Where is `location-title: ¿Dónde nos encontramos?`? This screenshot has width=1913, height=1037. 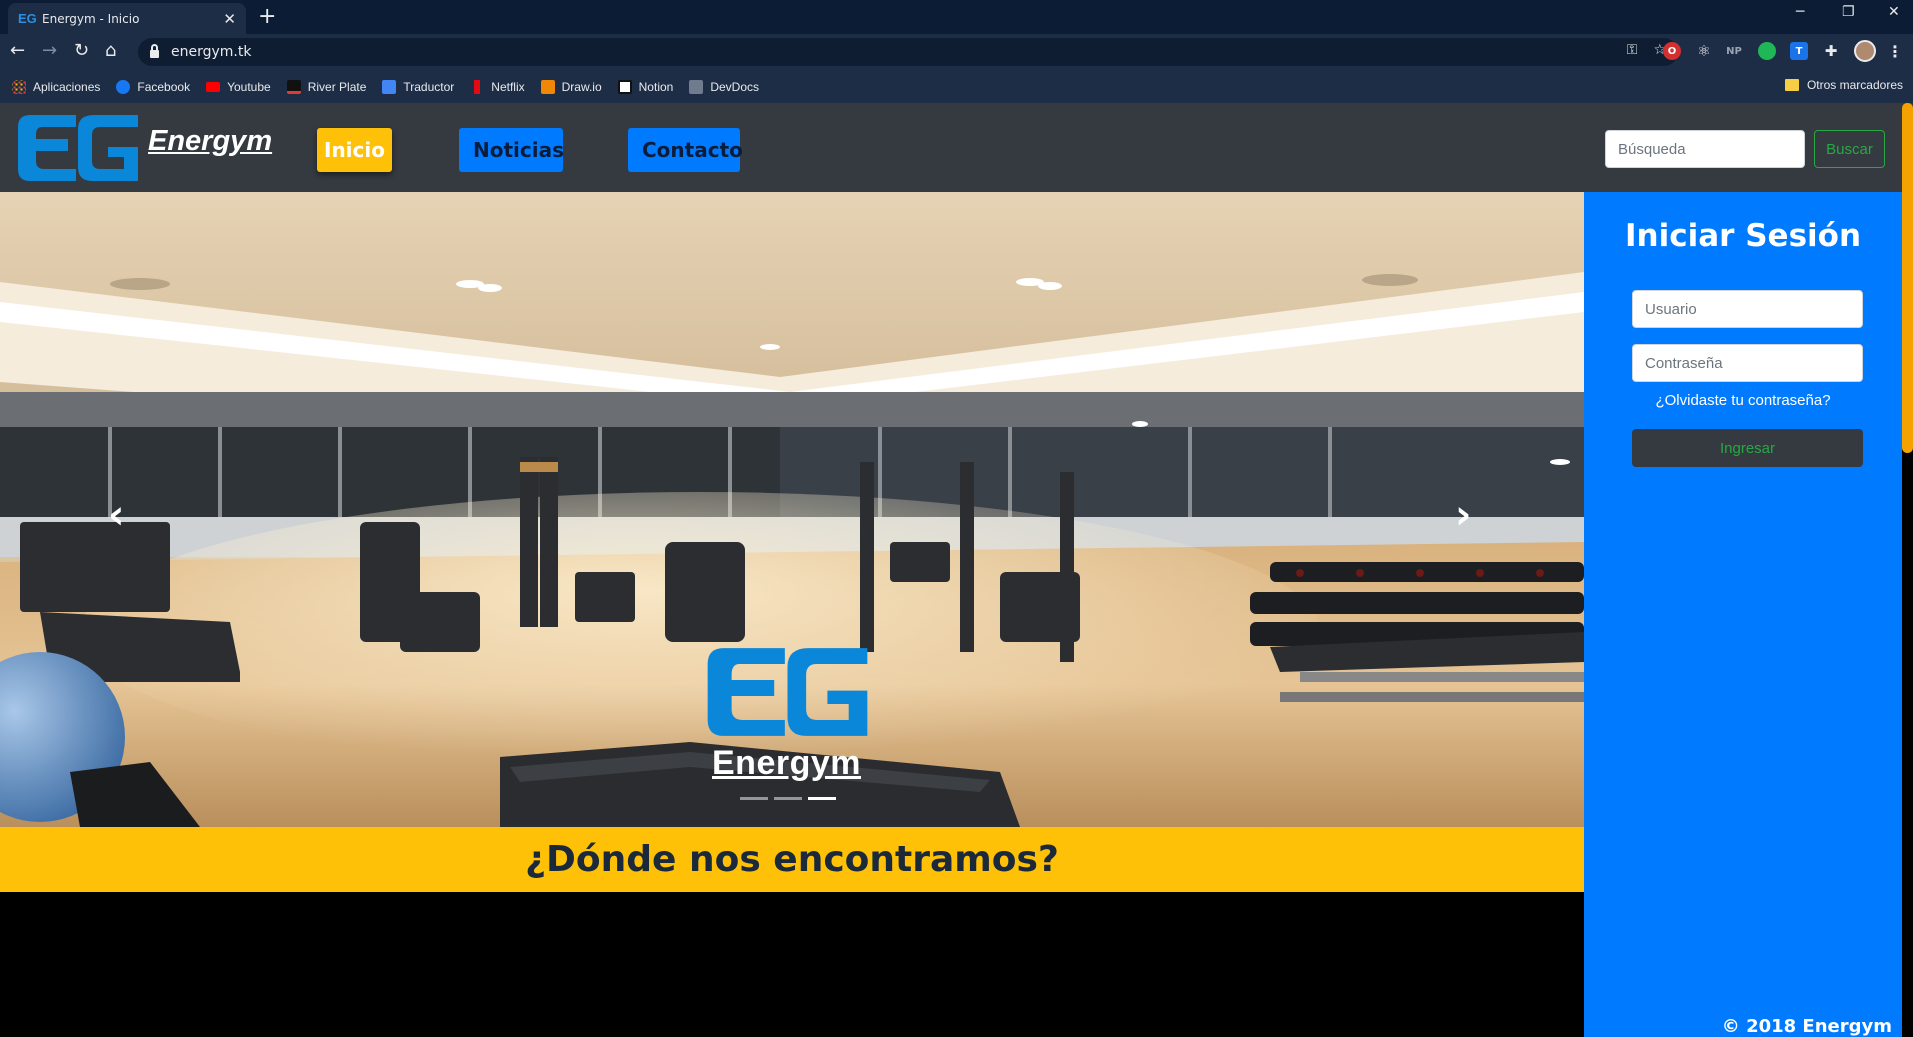
location-title: ¿Dónde nos encontramos? is located at coordinates (792, 859).